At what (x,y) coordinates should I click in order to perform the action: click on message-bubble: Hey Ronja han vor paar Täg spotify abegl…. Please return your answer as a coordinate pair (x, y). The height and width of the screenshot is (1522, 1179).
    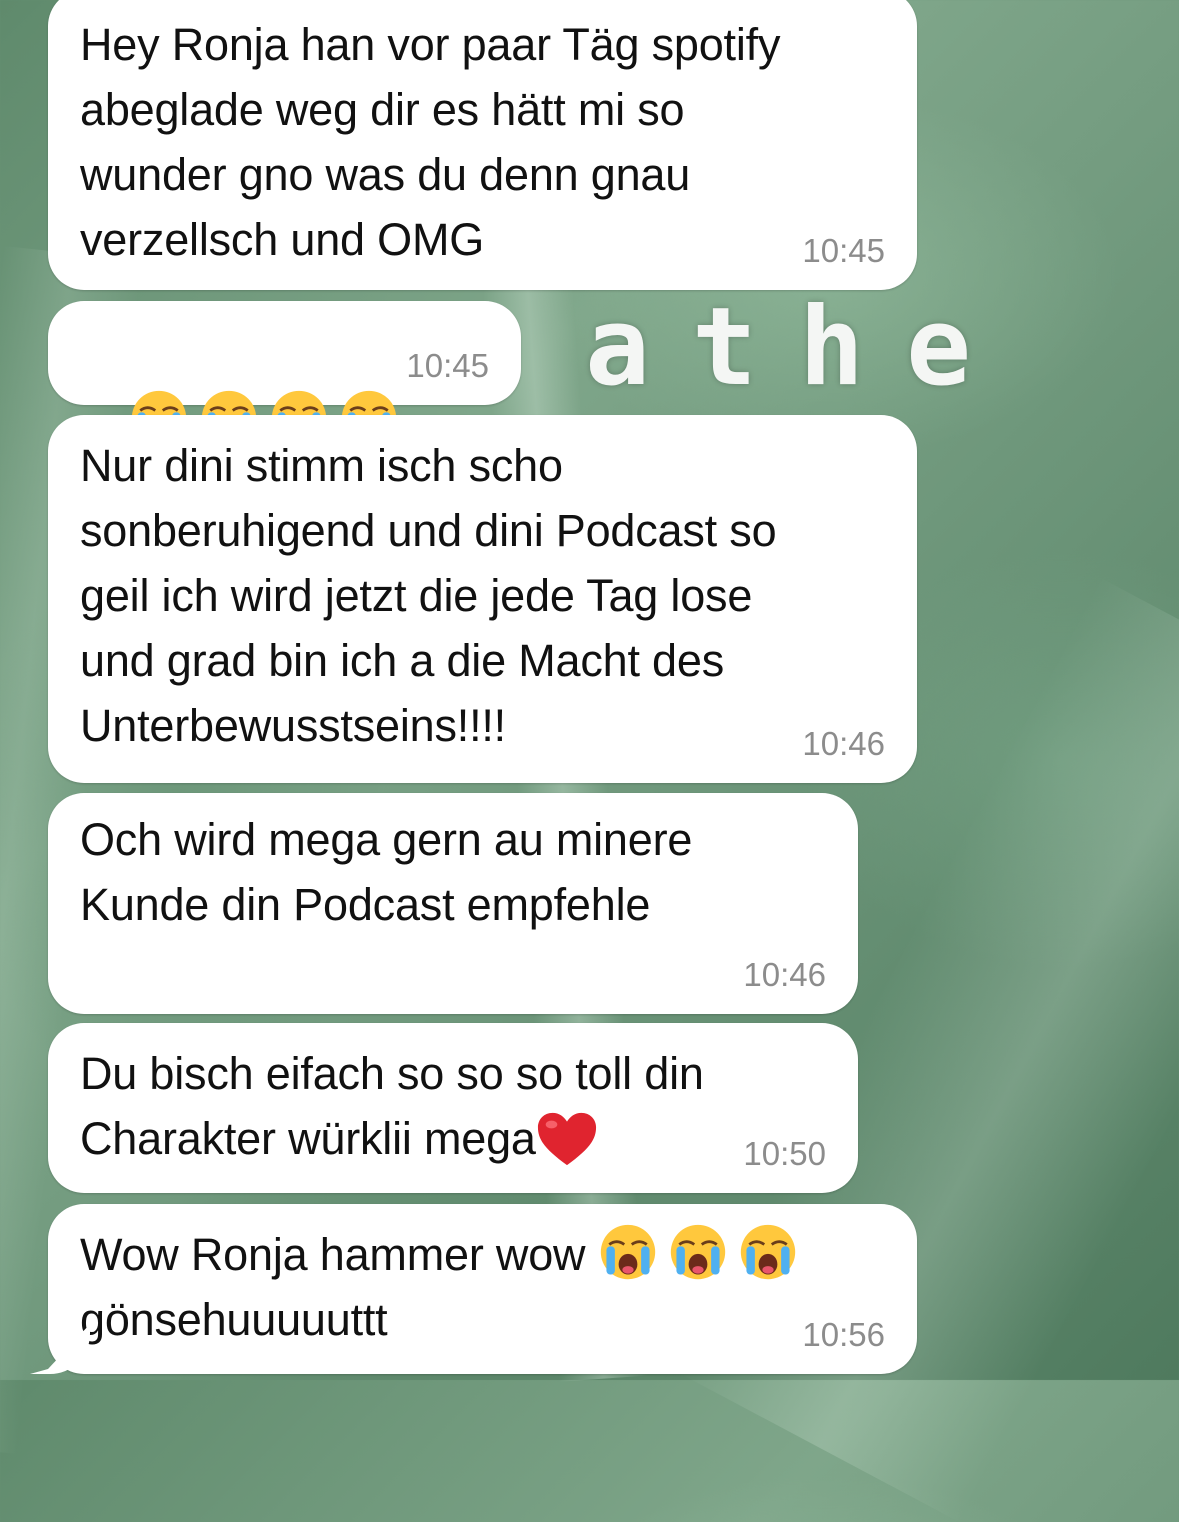
    Looking at the image, I should click on (482, 145).